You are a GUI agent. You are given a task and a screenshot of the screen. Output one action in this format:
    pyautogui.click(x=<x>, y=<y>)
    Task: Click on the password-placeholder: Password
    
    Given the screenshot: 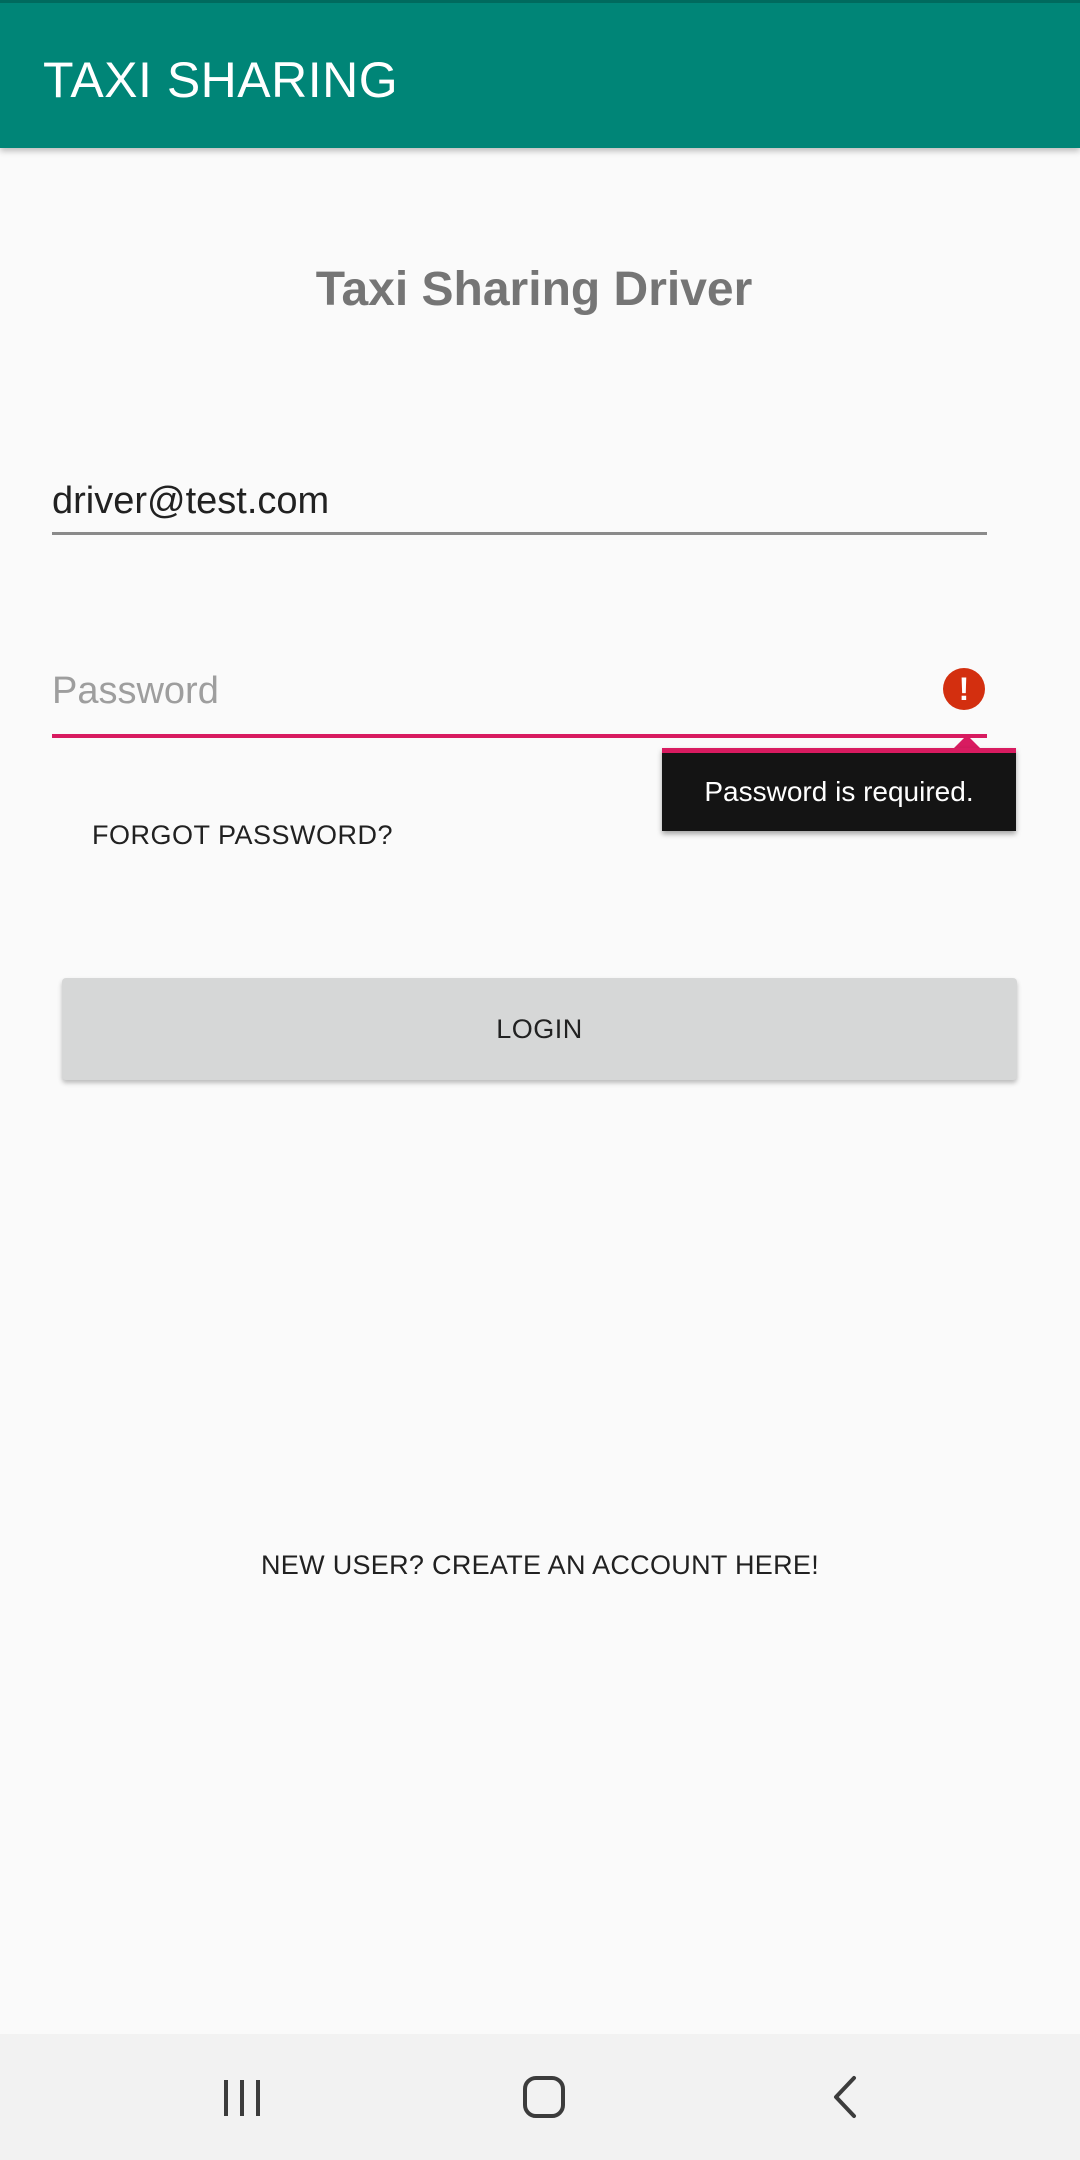 What is the action you would take?
    pyautogui.click(x=135, y=691)
    